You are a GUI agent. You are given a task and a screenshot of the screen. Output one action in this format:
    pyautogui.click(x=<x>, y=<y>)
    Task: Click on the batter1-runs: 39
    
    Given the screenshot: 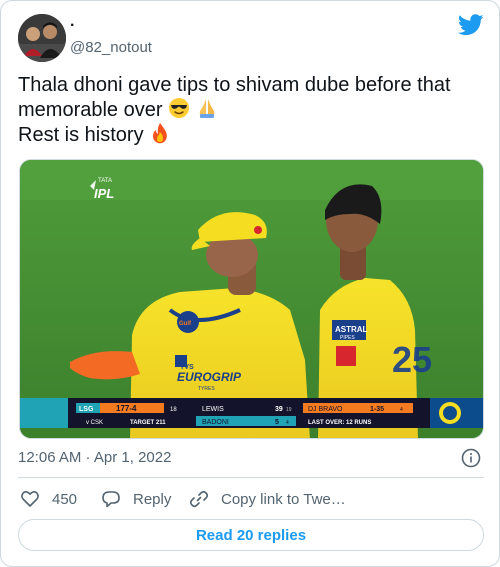 What is the action you would take?
    pyautogui.click(x=279, y=409)
    